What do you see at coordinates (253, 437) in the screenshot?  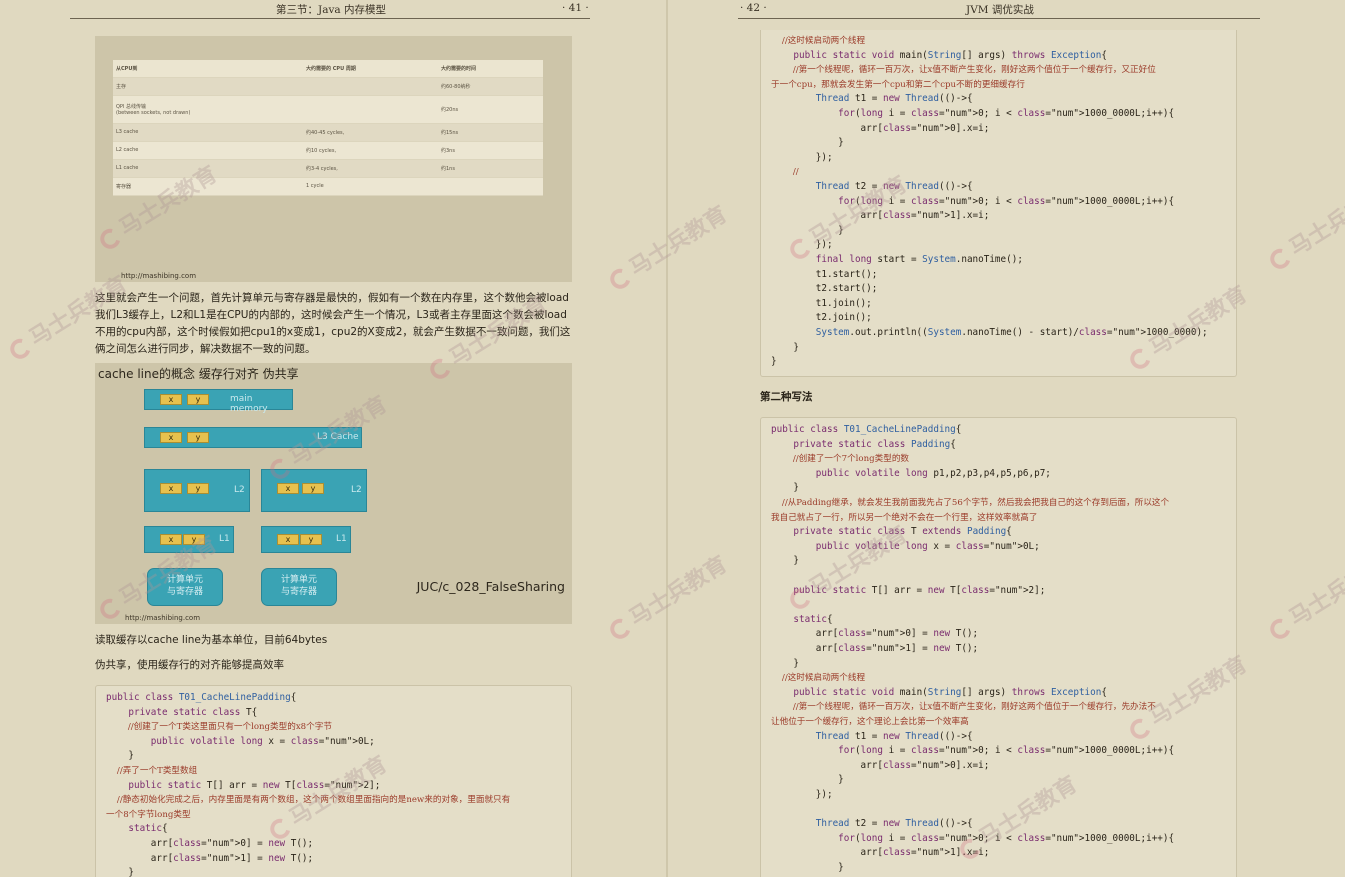 I see `l3-cache-box: x y L3 Cache` at bounding box center [253, 437].